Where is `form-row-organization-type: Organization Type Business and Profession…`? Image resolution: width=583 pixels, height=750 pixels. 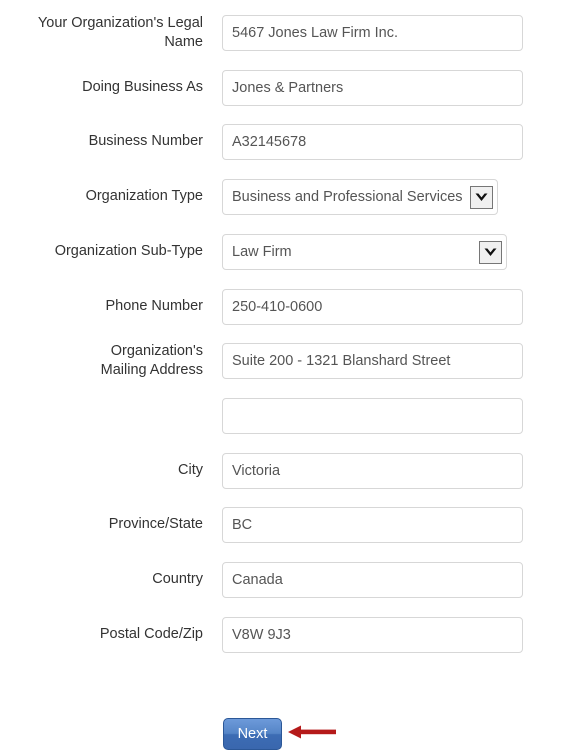
form-row-organization-type: Organization Type Business and Profession… is located at coordinates (291, 197).